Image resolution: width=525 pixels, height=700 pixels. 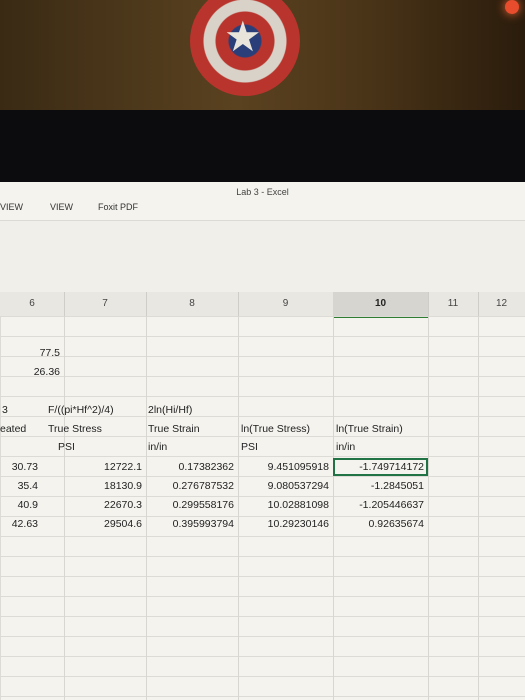 I want to click on table-cell: -1.205446637, so click(x=378, y=505).